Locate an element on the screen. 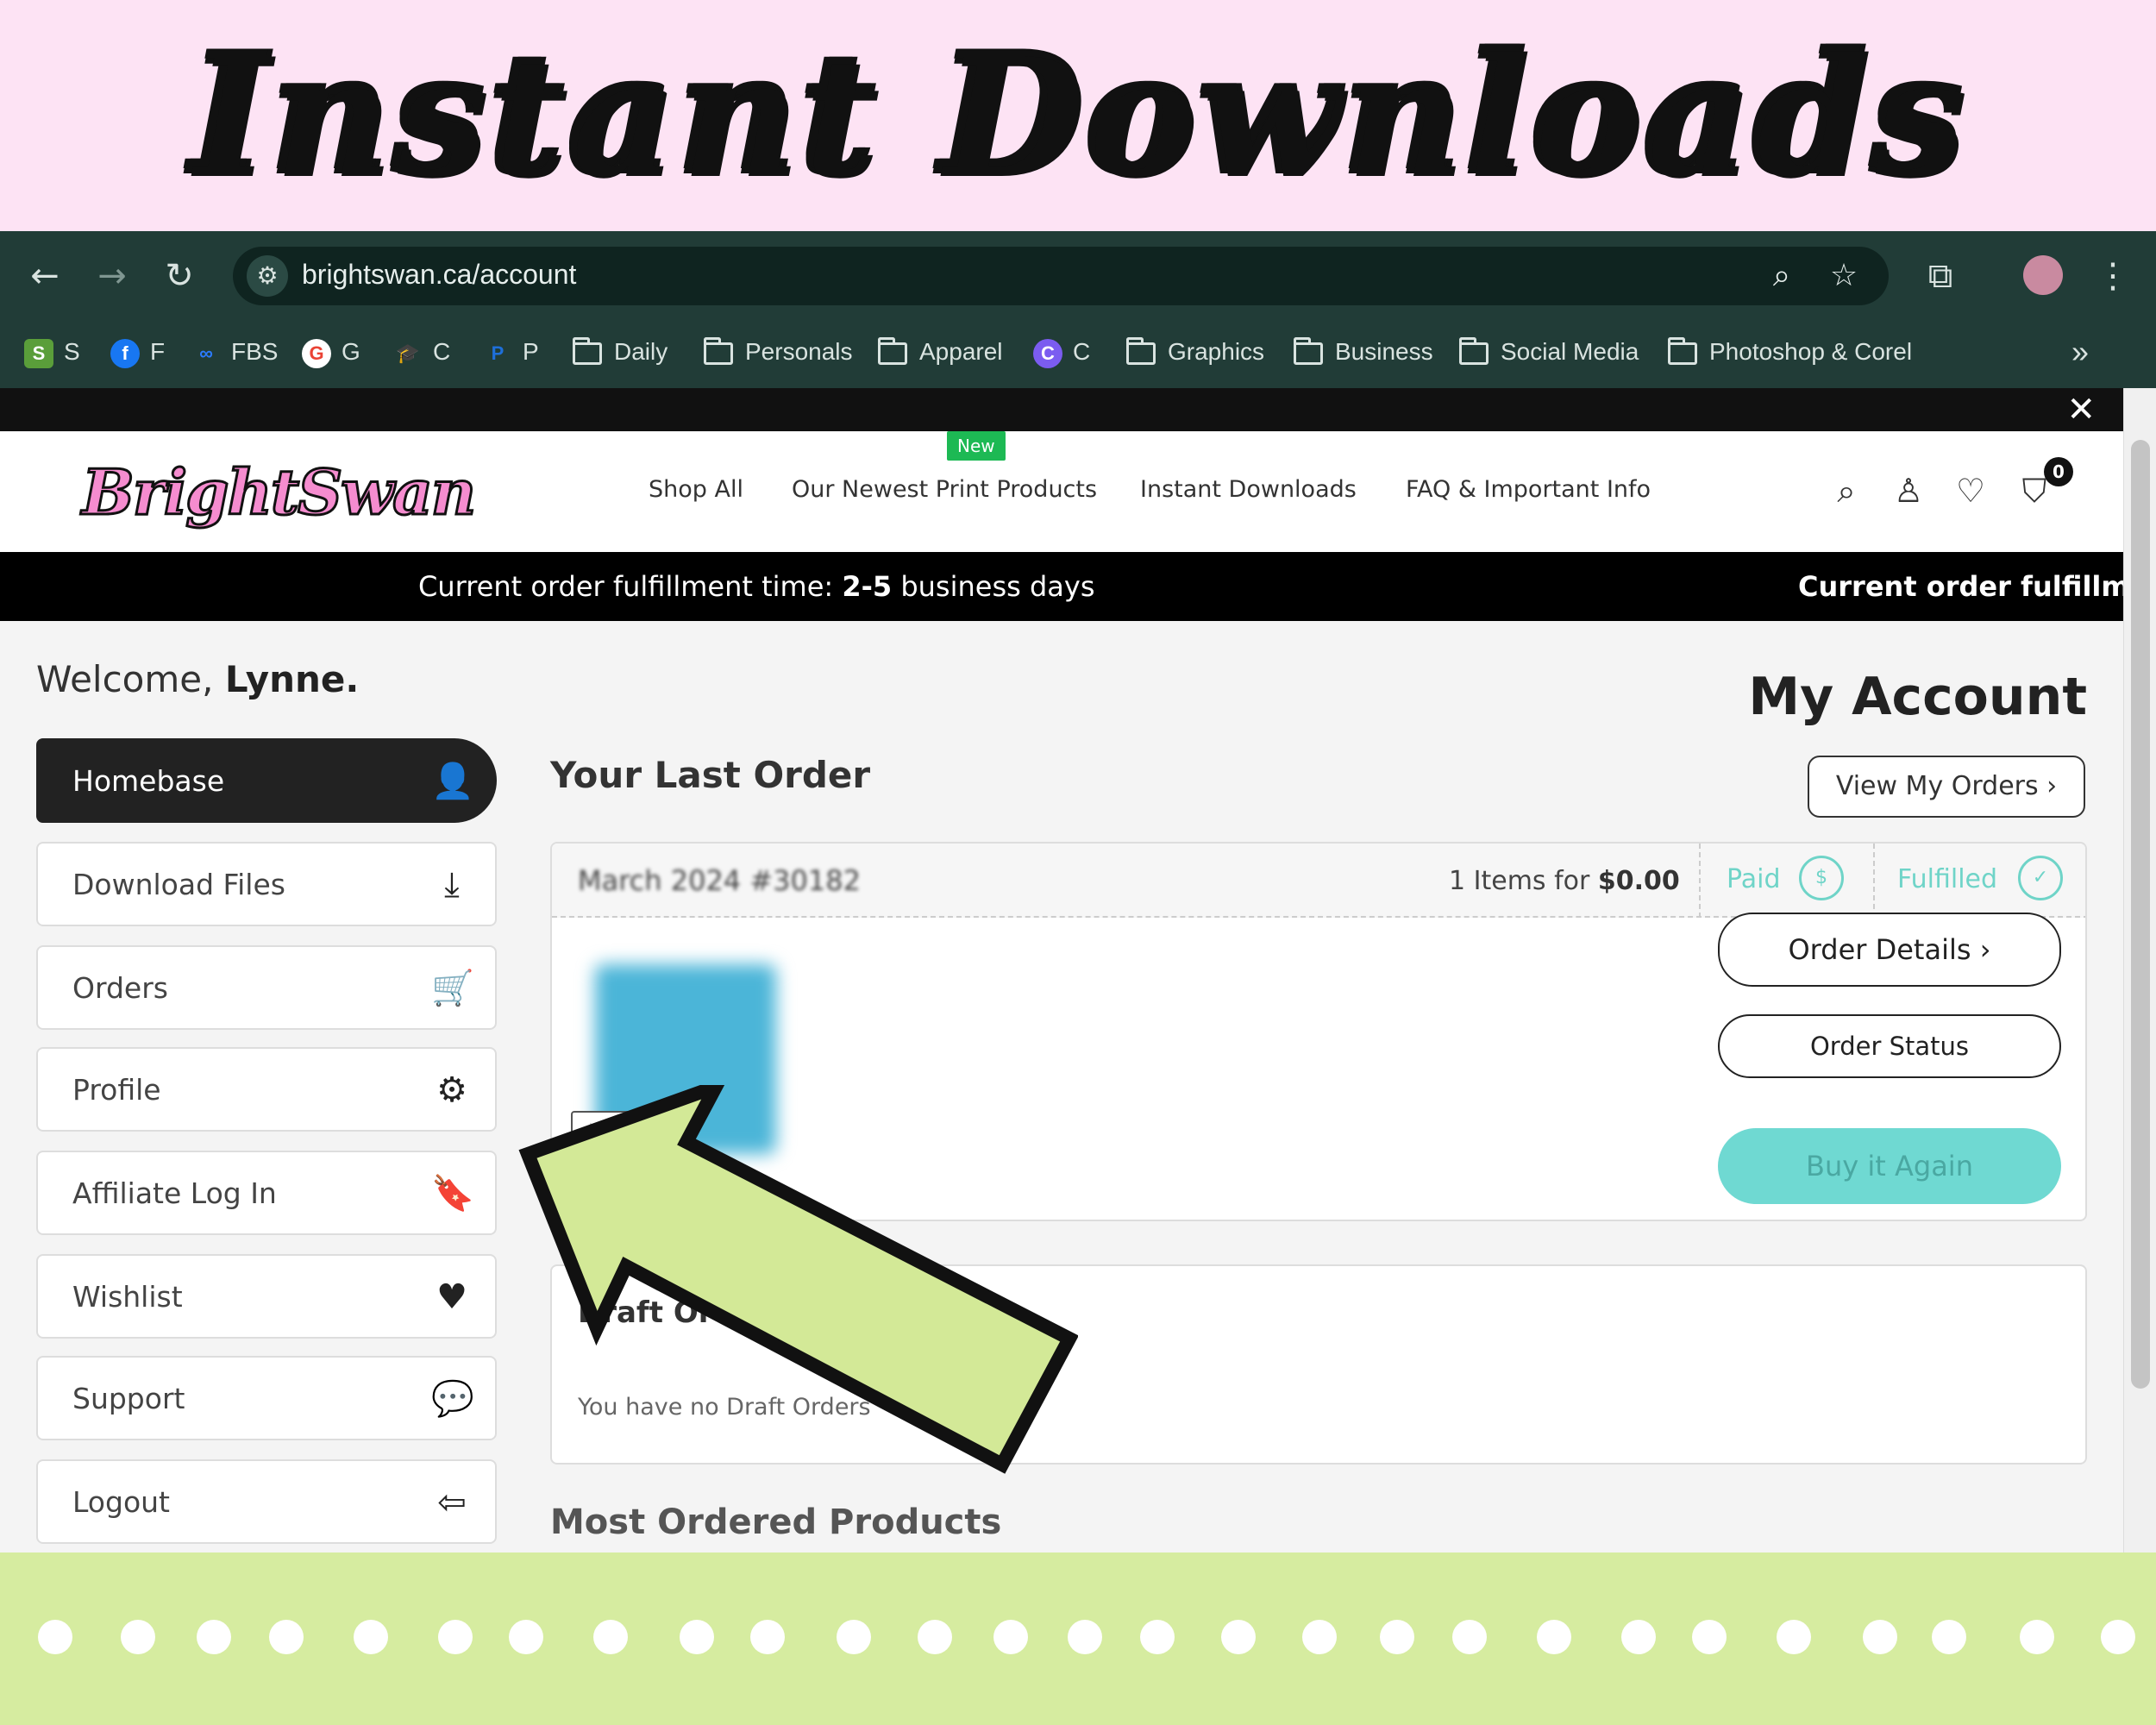  bookmark-fbs: ∞ FBS is located at coordinates (234, 352).